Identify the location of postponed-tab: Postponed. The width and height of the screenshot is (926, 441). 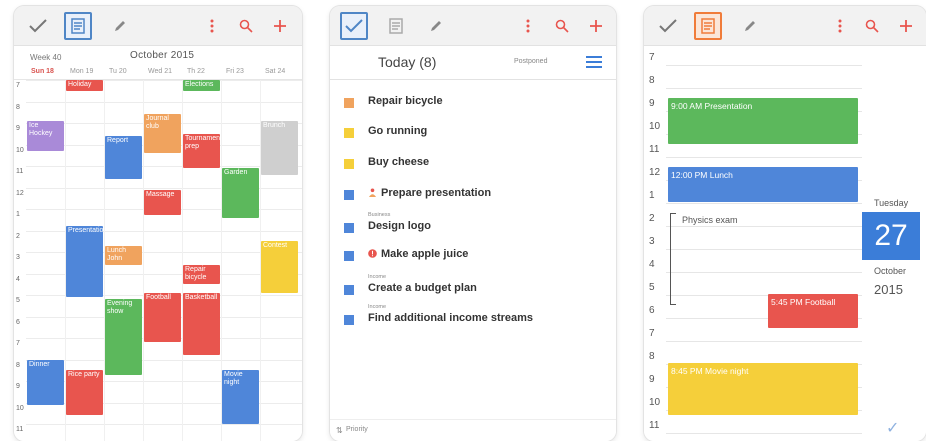
(530, 61).